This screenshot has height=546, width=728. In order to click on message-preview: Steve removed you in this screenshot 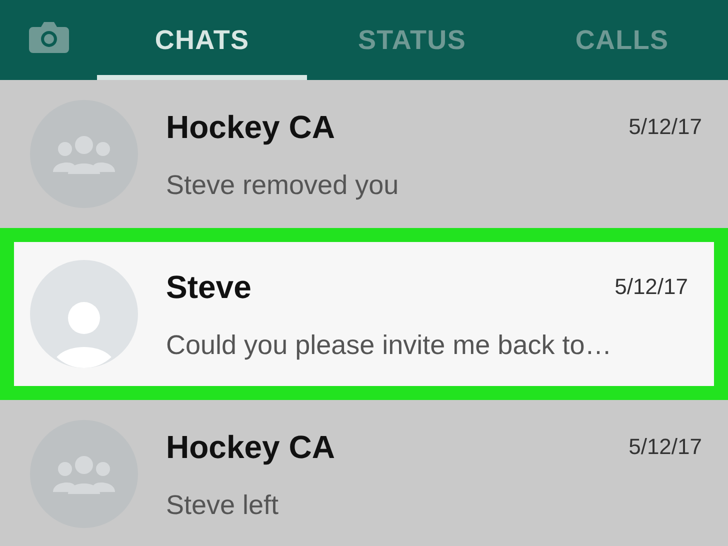, I will do `click(283, 185)`.